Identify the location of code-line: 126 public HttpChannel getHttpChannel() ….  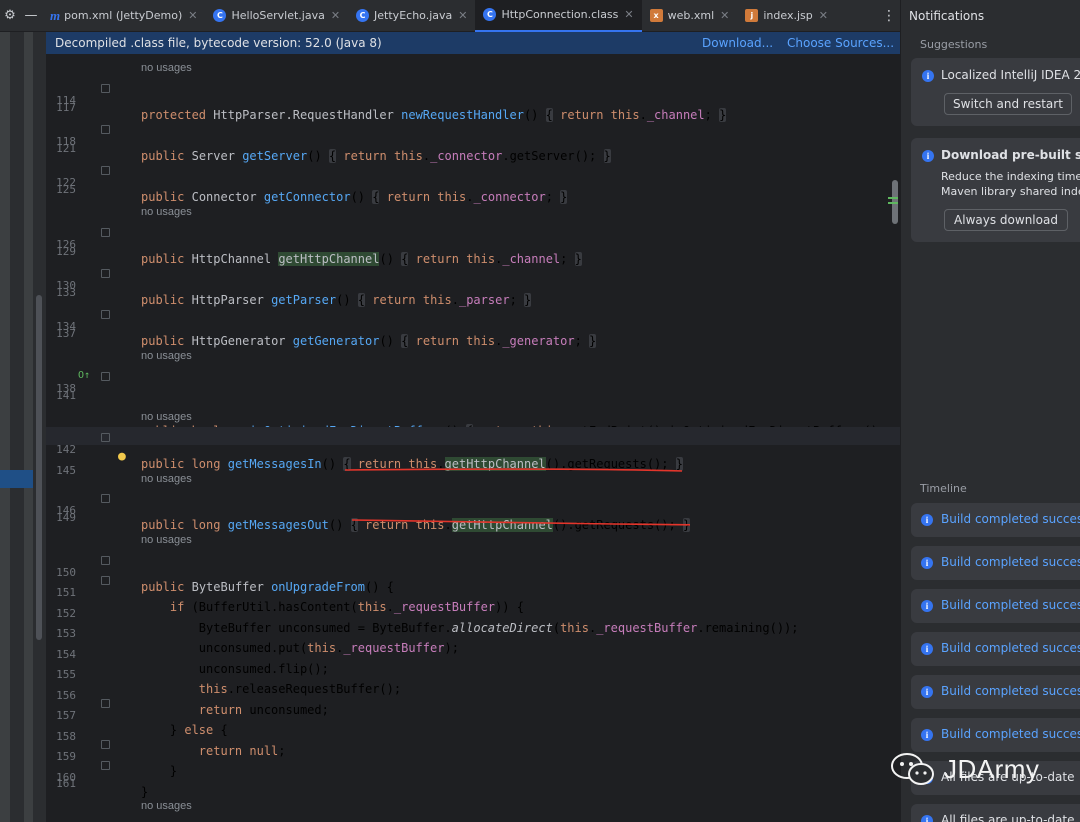
(473, 245).